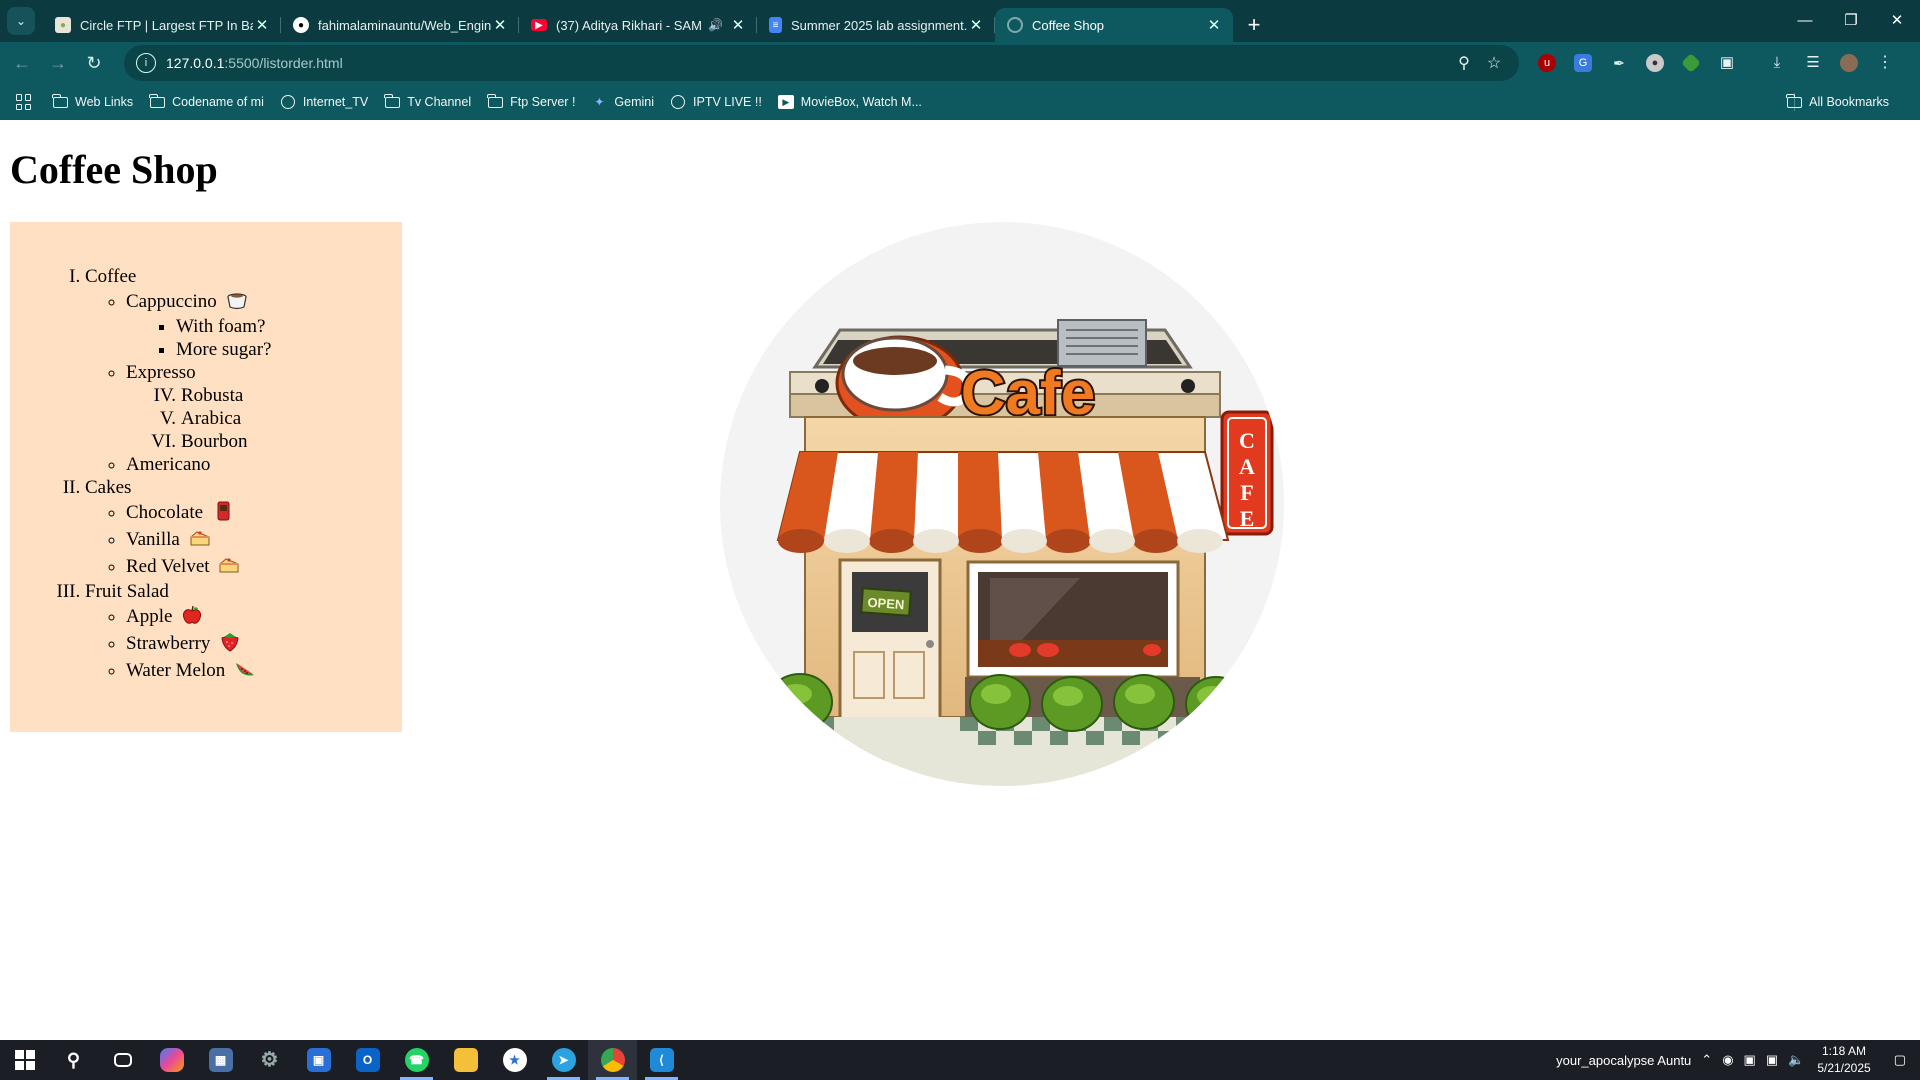 This screenshot has height=1080, width=1920. Describe the element at coordinates (162, 25) in the screenshot. I see `tab-circle-ftp: ● Circle FTP | Largest FTP In Bang ✕` at that location.